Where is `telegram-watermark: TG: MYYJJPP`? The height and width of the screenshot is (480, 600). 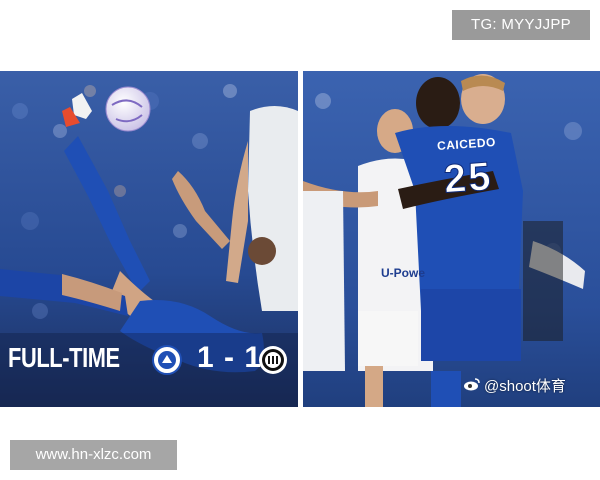
telegram-watermark: TG: MYYJJPP is located at coordinates (521, 25).